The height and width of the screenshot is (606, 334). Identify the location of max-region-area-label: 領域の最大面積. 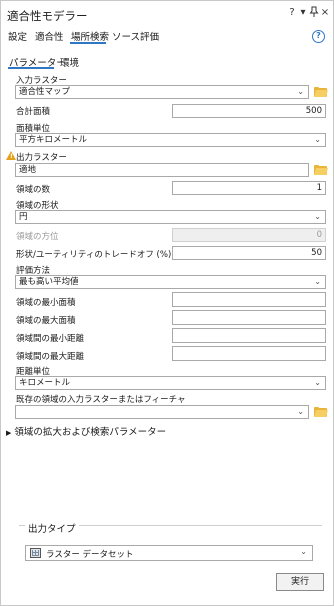
(46, 321).